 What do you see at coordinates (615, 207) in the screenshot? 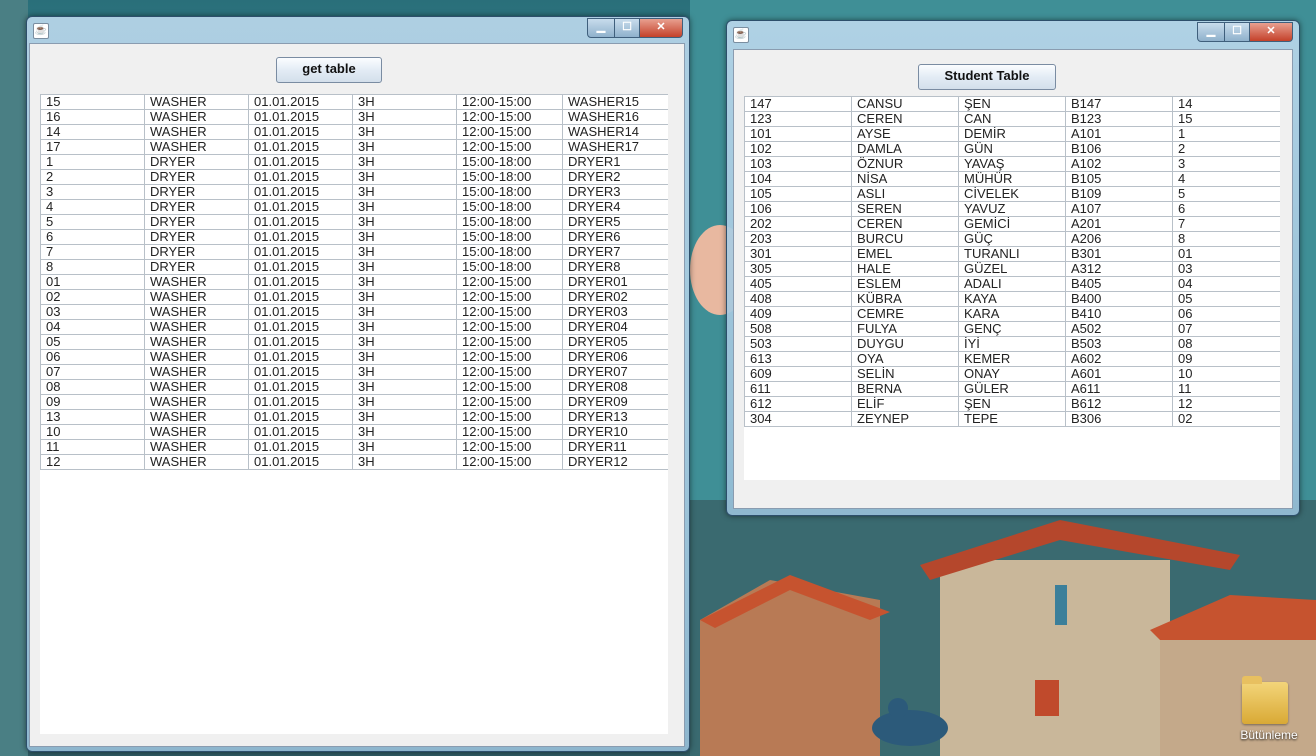
I see `table-cell: DRYER4` at bounding box center [615, 207].